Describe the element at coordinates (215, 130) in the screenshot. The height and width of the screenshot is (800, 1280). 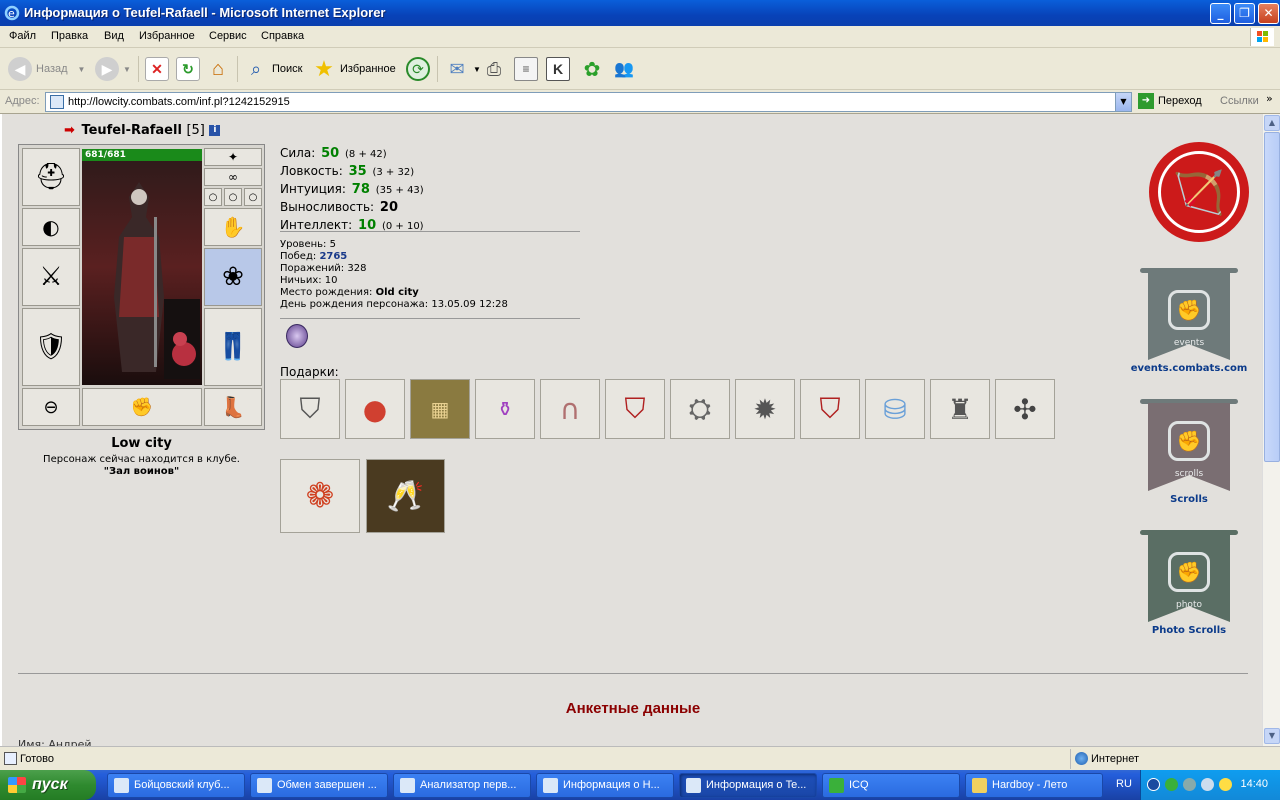
I see `info-icon: i` at that location.